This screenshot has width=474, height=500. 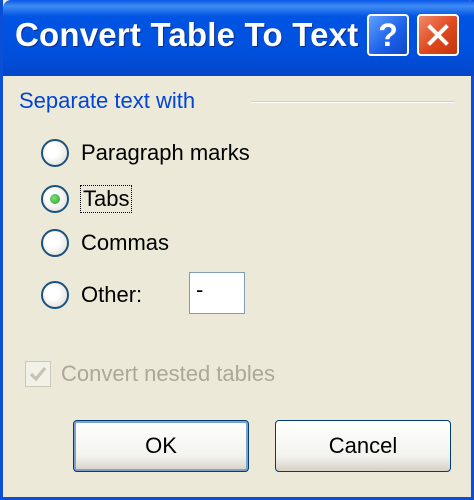 I want to click on option-paragraph-marks: Paragraph marks, so click(x=145, y=153).